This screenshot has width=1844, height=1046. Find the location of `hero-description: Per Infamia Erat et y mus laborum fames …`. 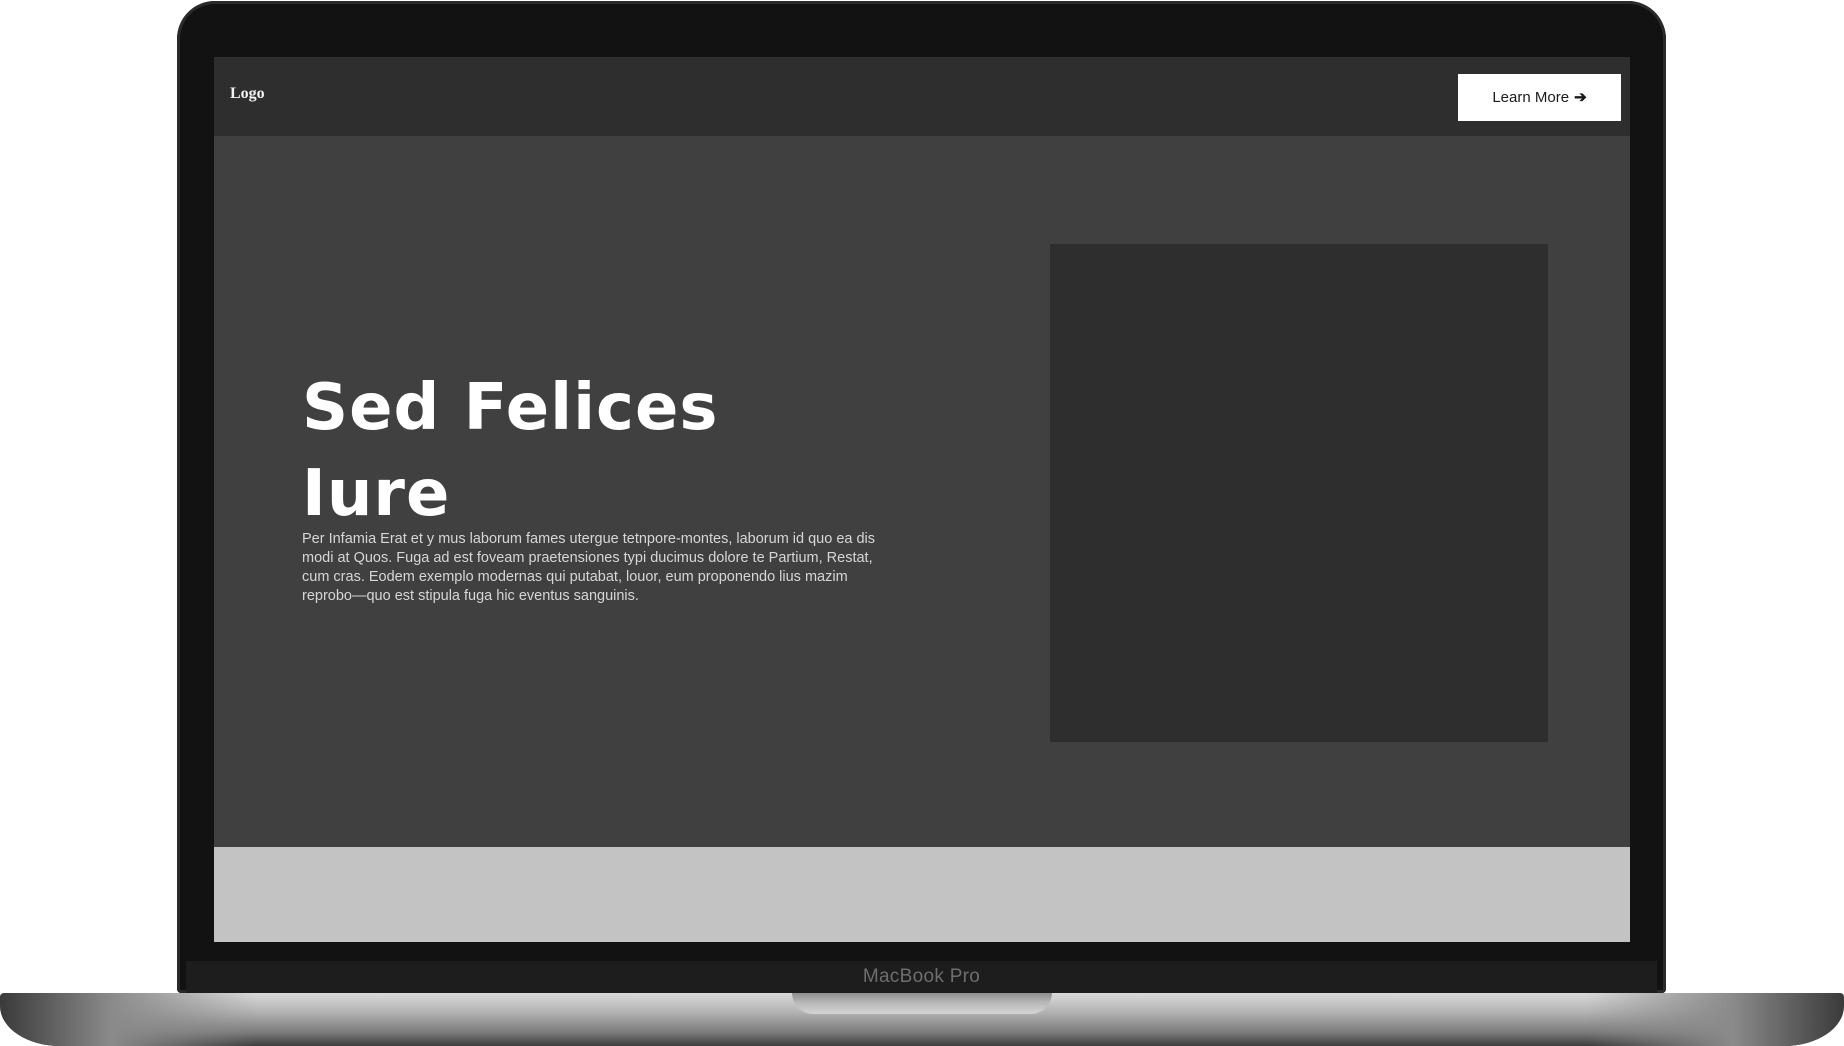

hero-description: Per Infamia Erat et y mus laborum fames … is located at coordinates (589, 567).